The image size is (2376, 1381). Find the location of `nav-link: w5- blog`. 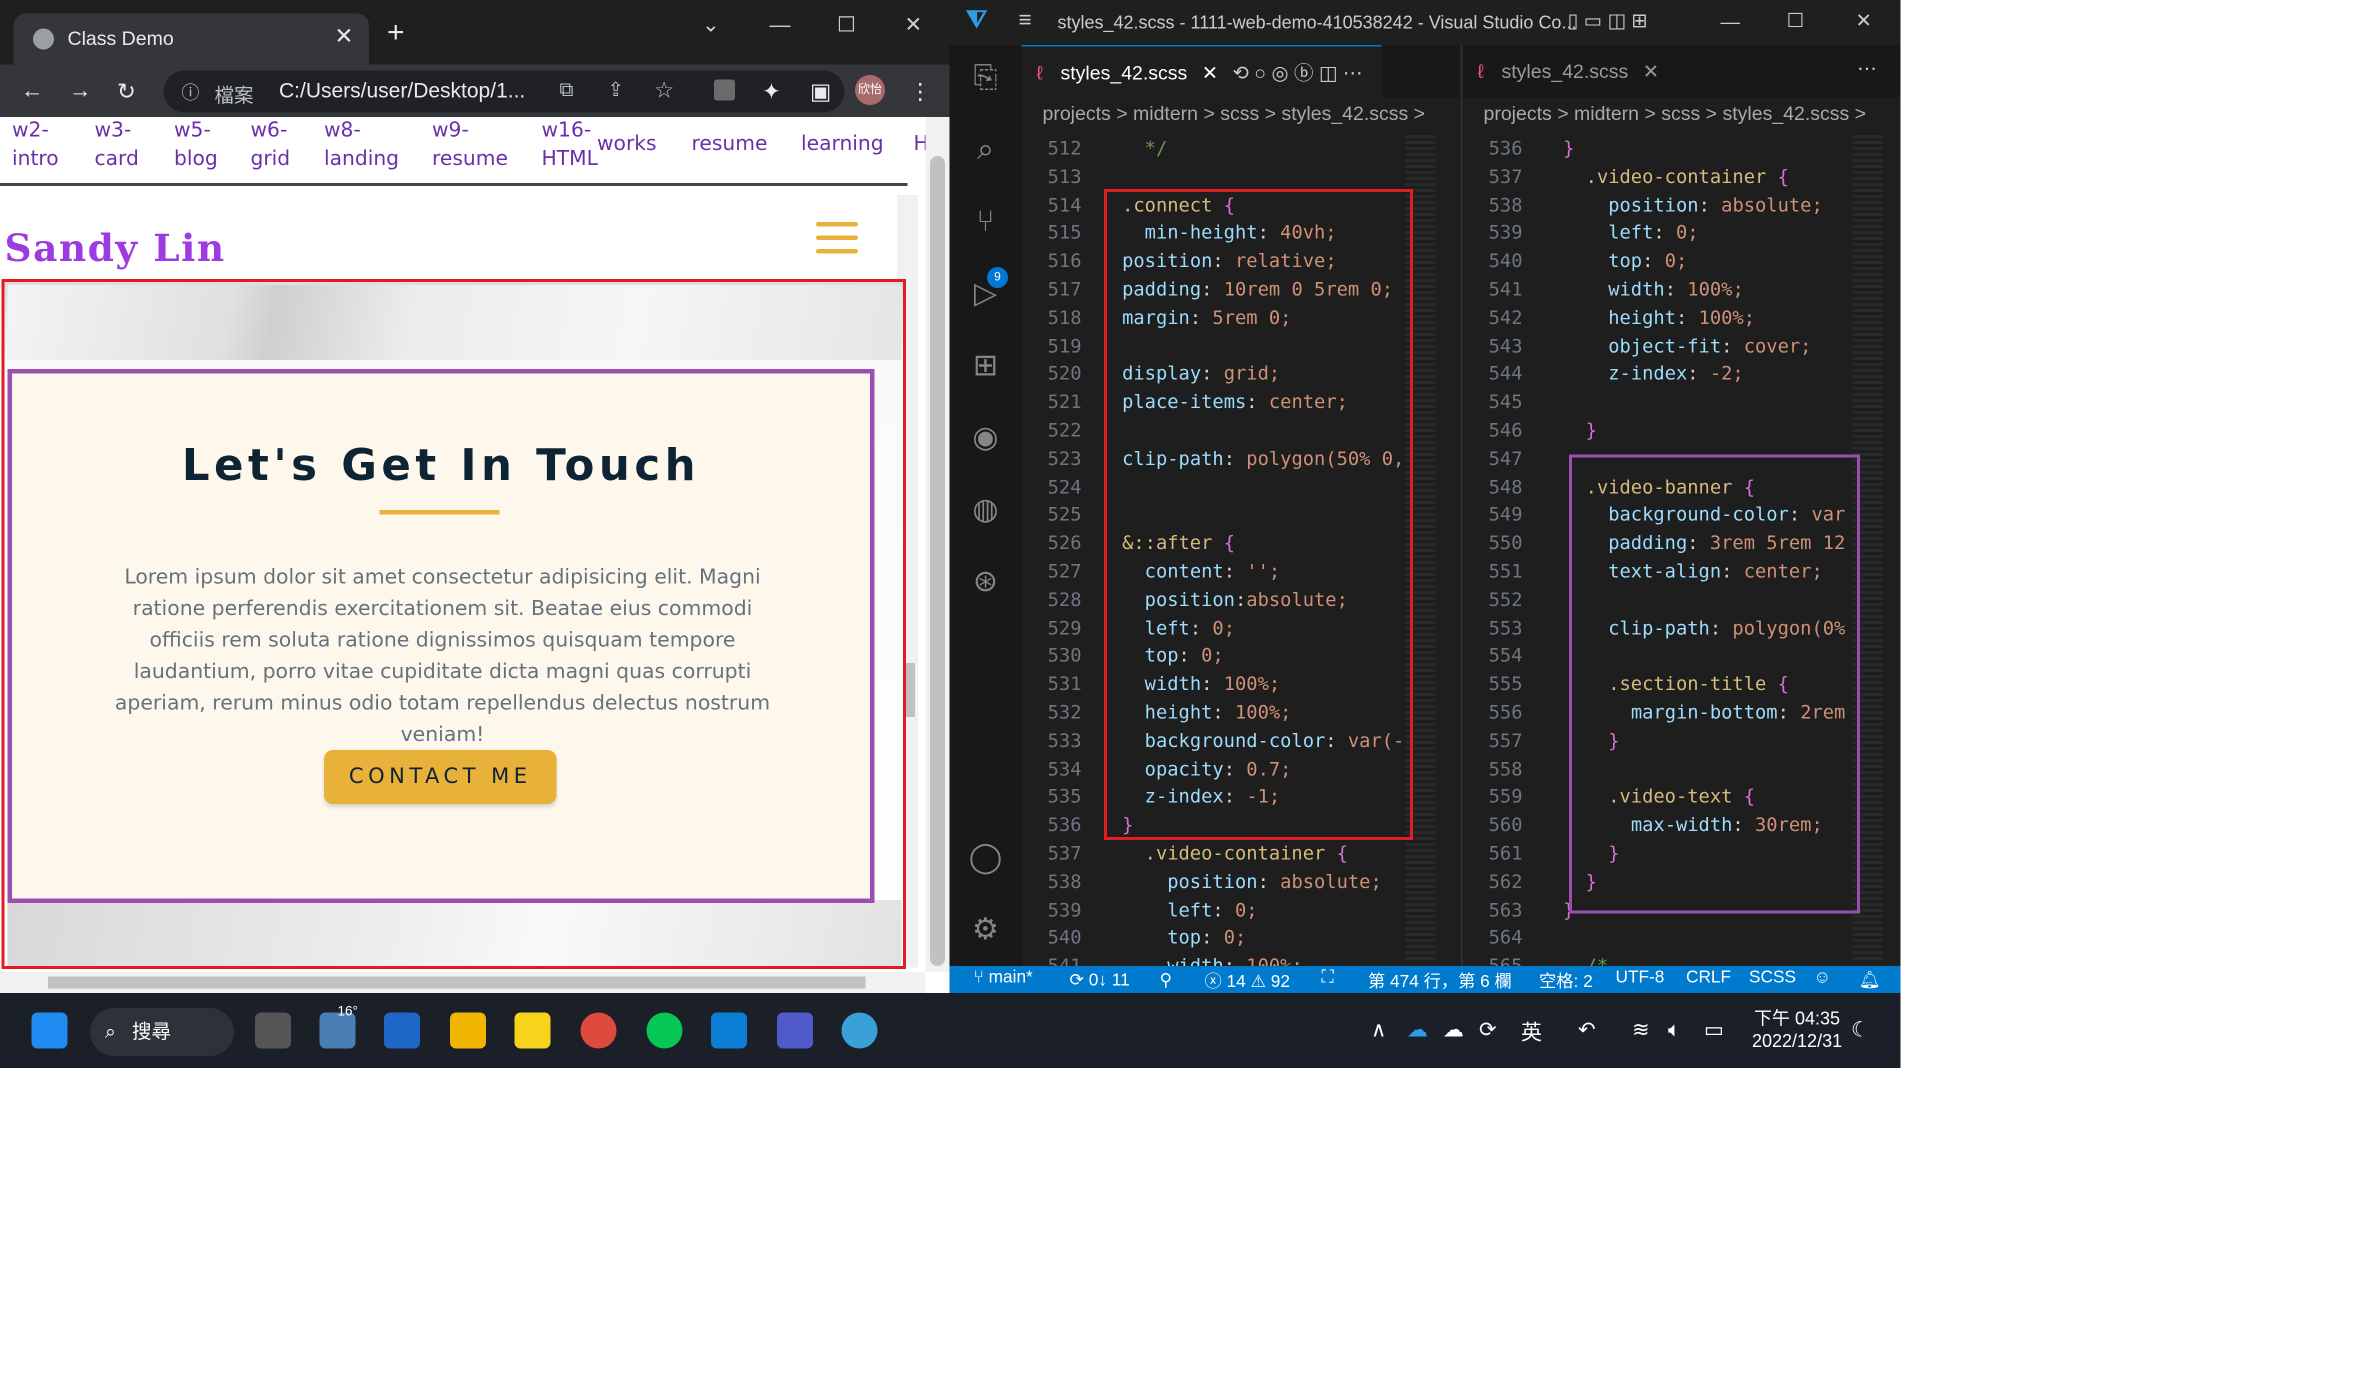

nav-link: w5- blog is located at coordinates (196, 145).